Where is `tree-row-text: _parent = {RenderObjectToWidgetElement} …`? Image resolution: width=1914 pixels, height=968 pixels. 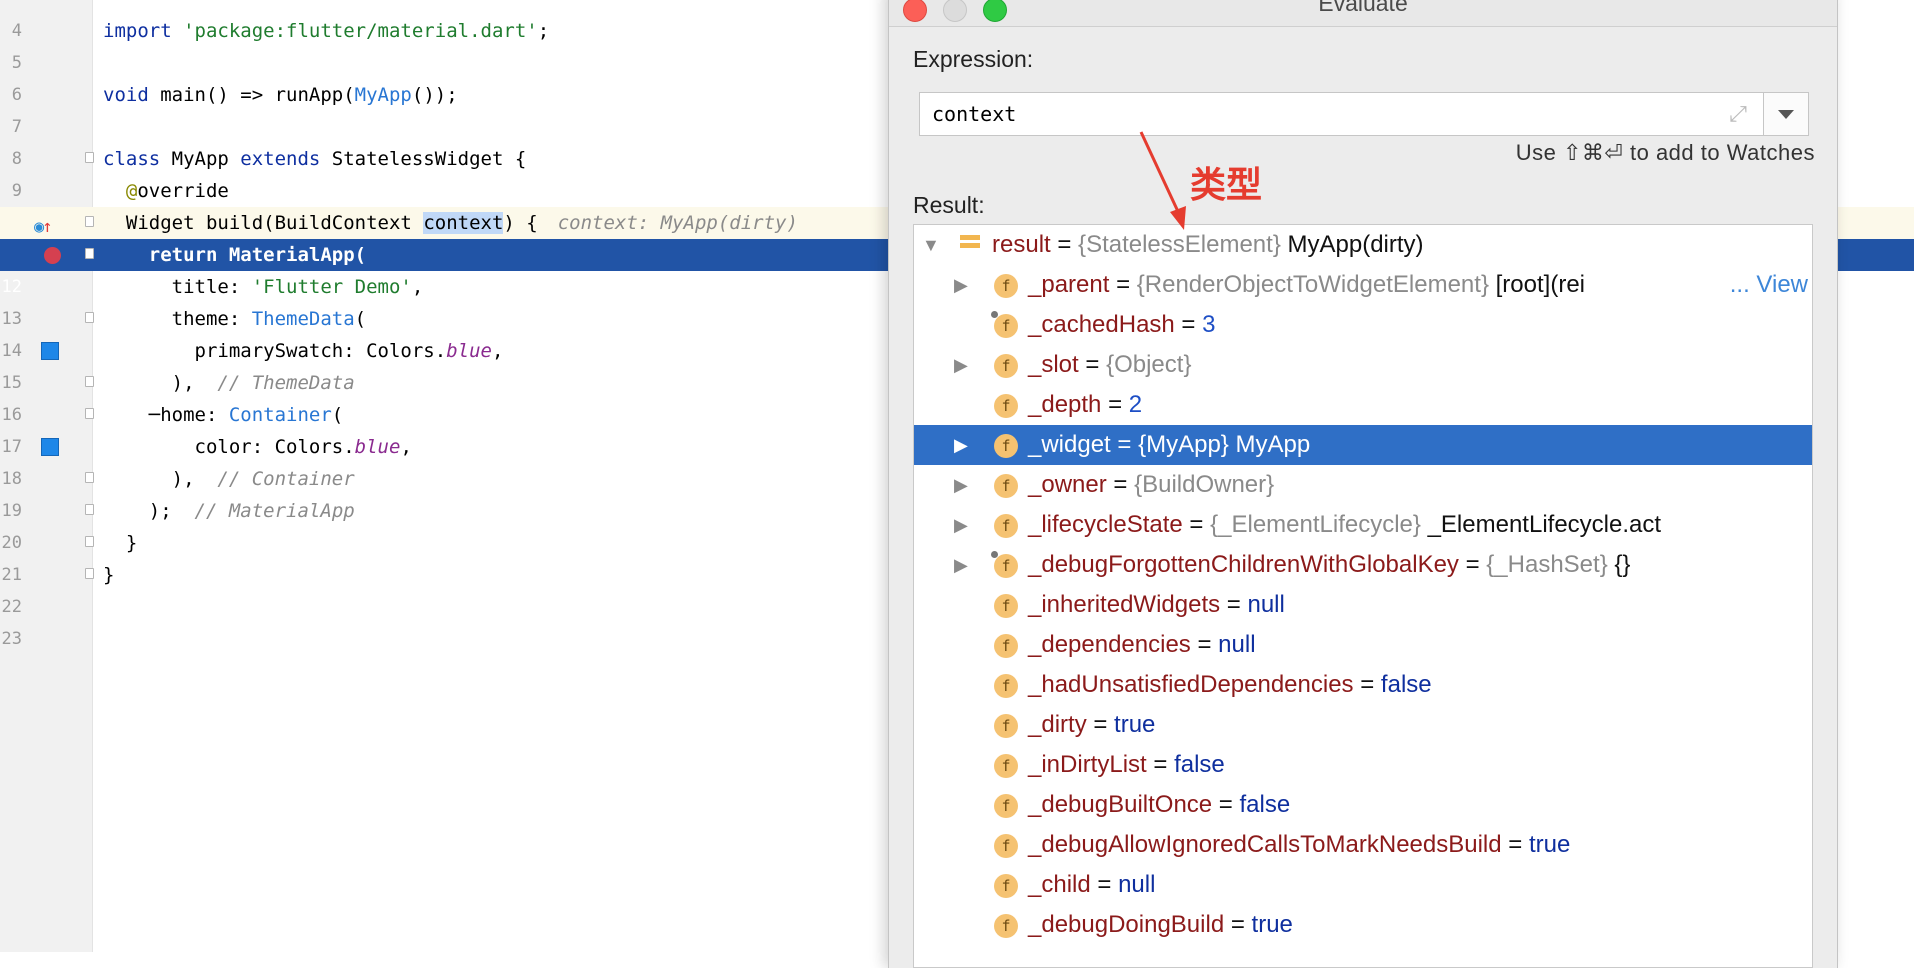
tree-row-text: _parent = {RenderObjectToWidgetElement} … is located at coordinates (1306, 284).